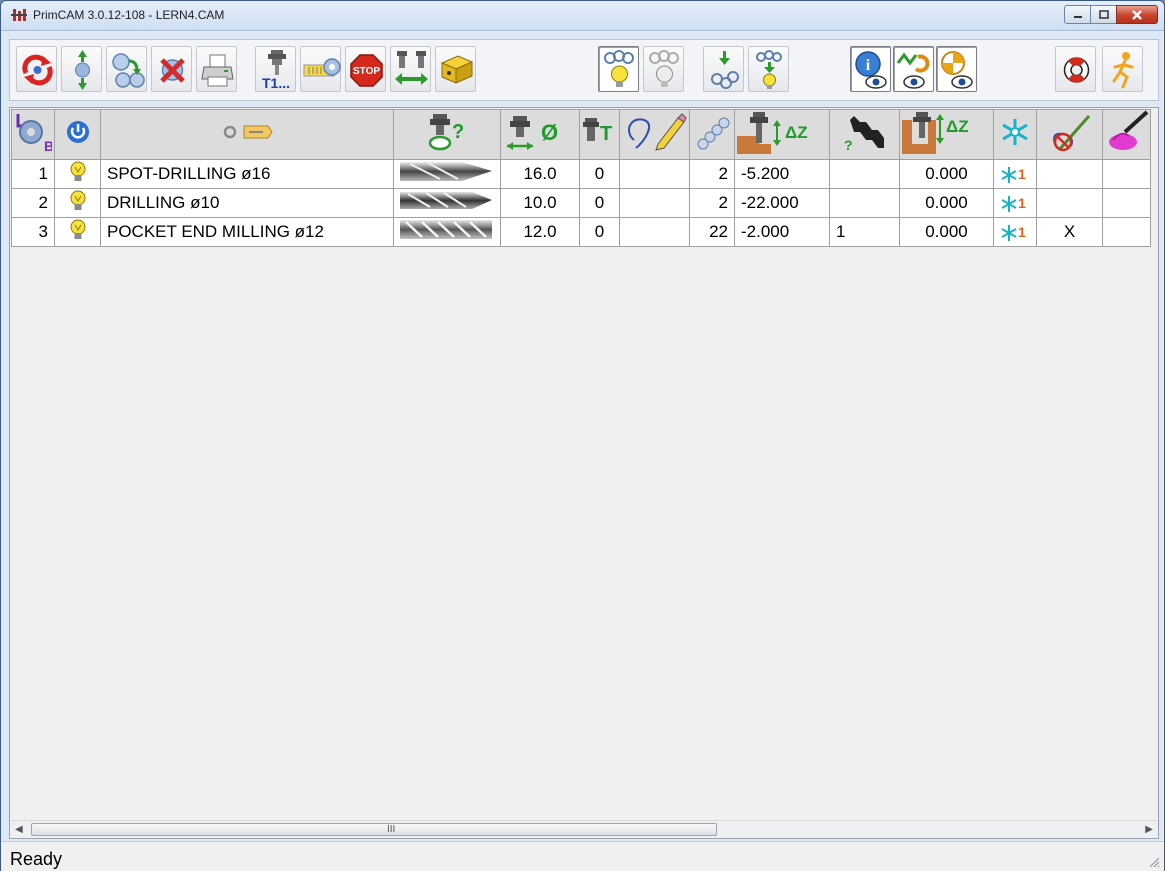  I want to click on column-header-tool-number: T, so click(599, 134).